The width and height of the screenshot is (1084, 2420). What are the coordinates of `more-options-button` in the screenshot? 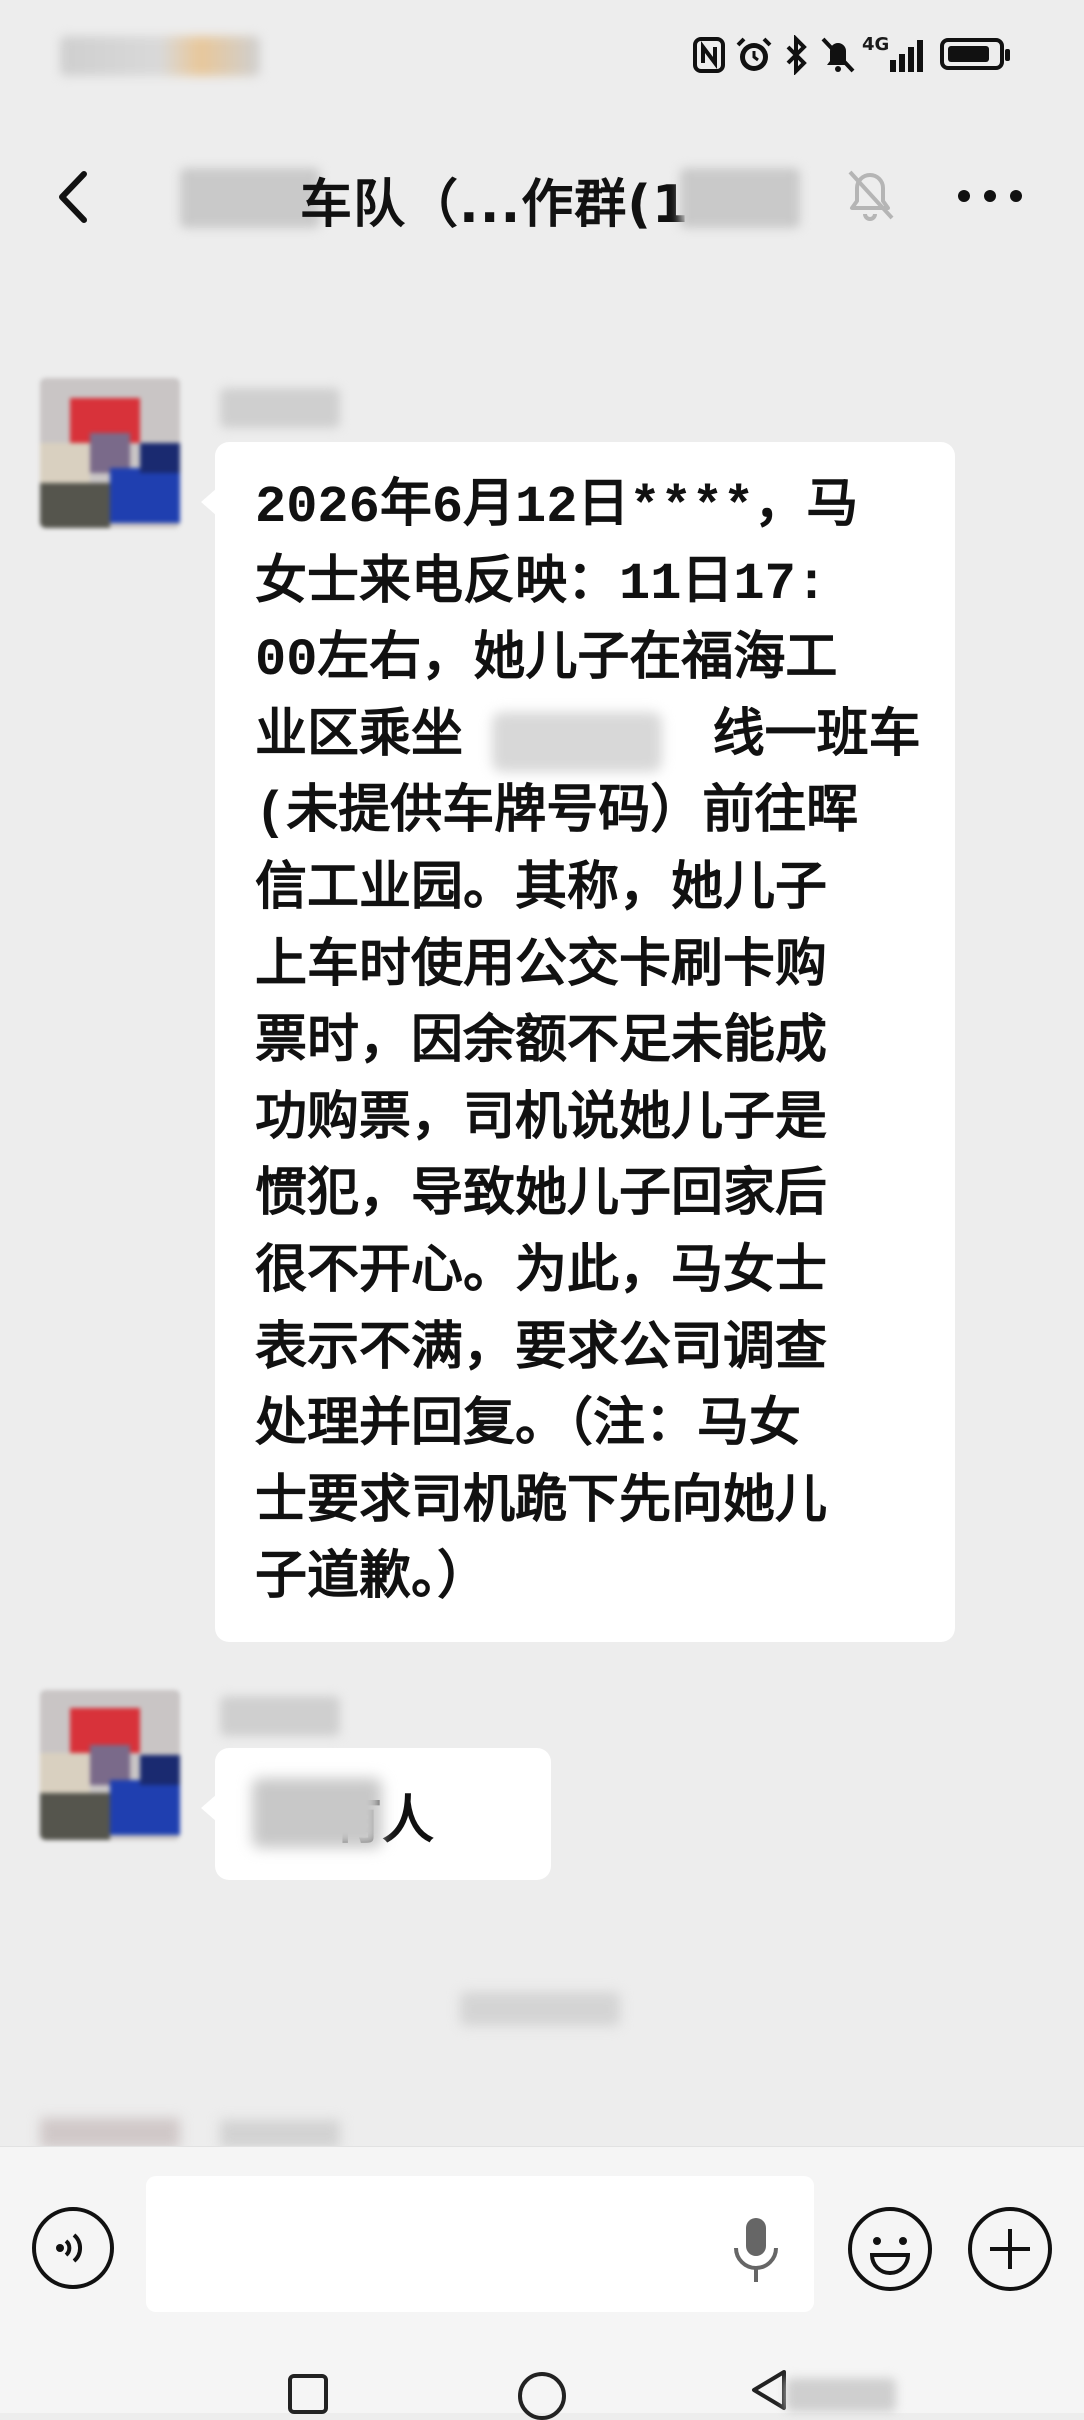 It's located at (990, 196).